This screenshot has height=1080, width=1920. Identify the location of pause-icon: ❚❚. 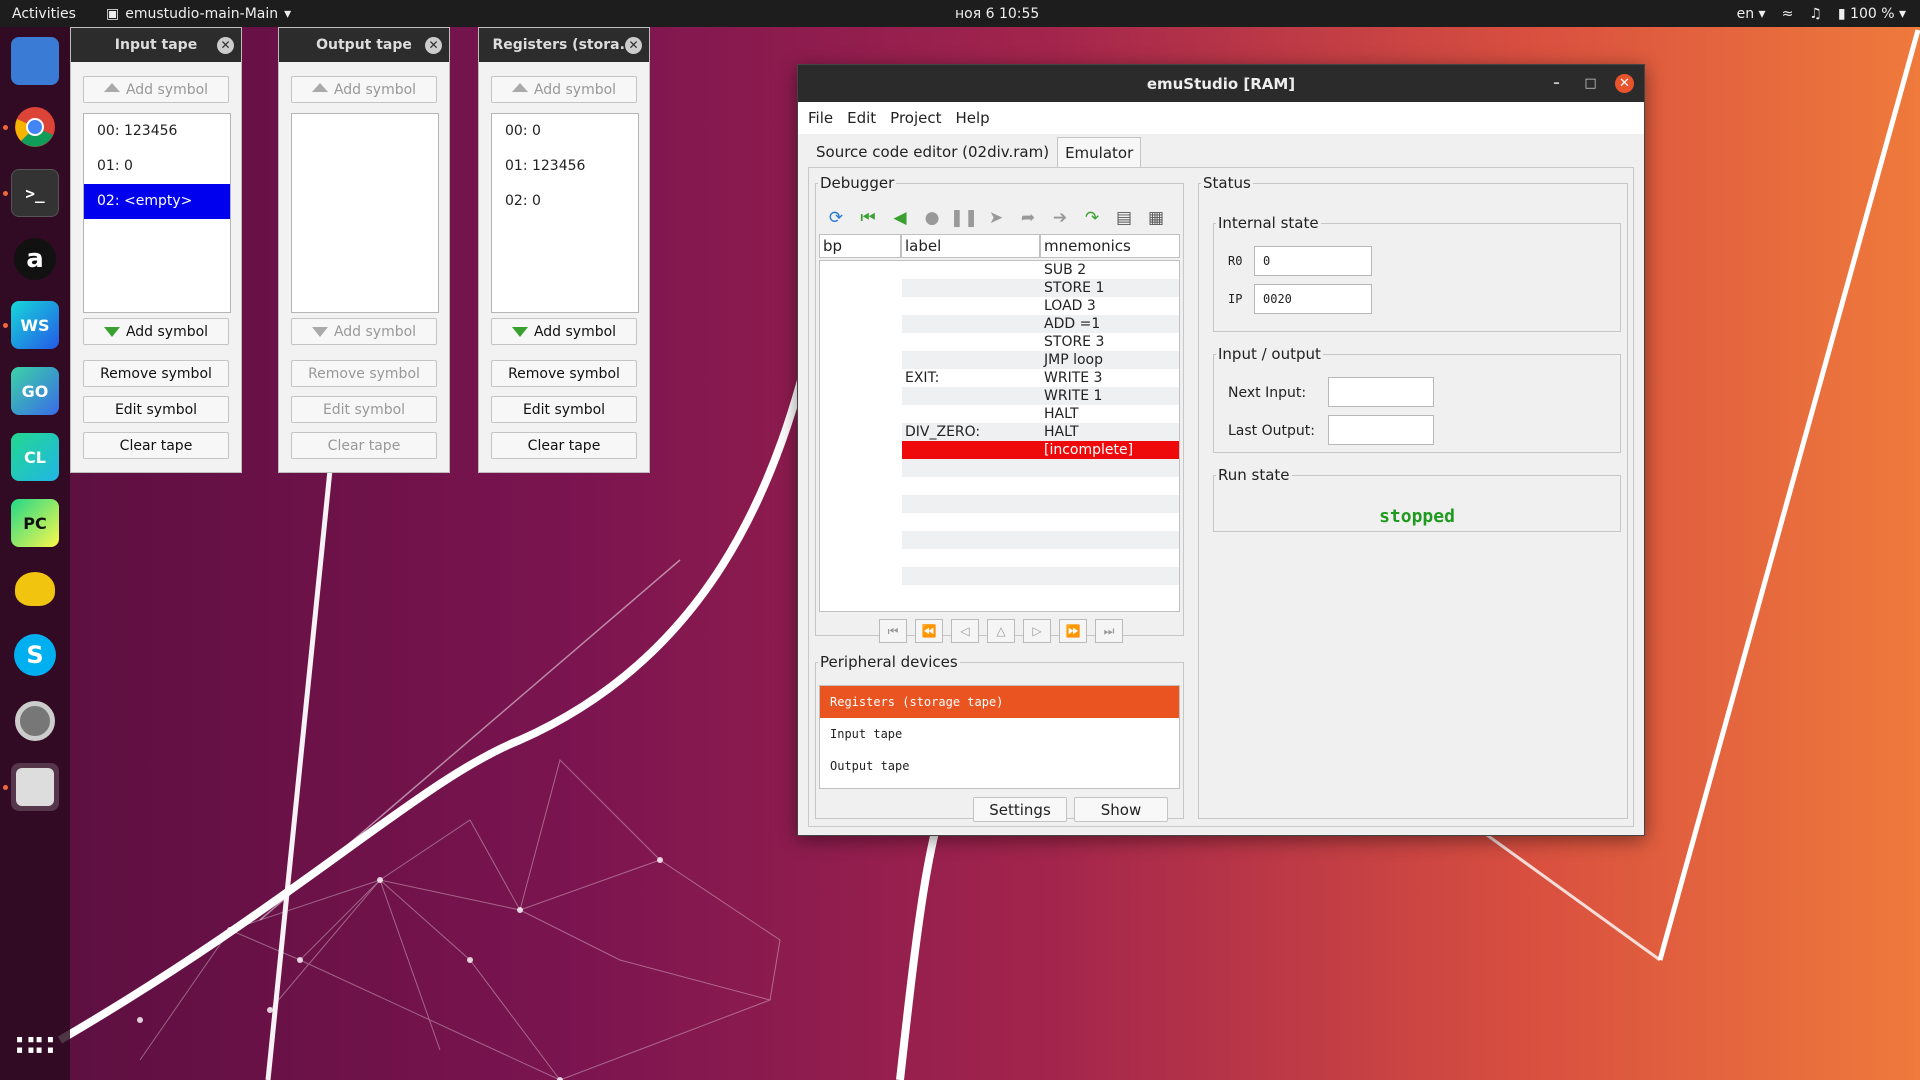
(964, 218).